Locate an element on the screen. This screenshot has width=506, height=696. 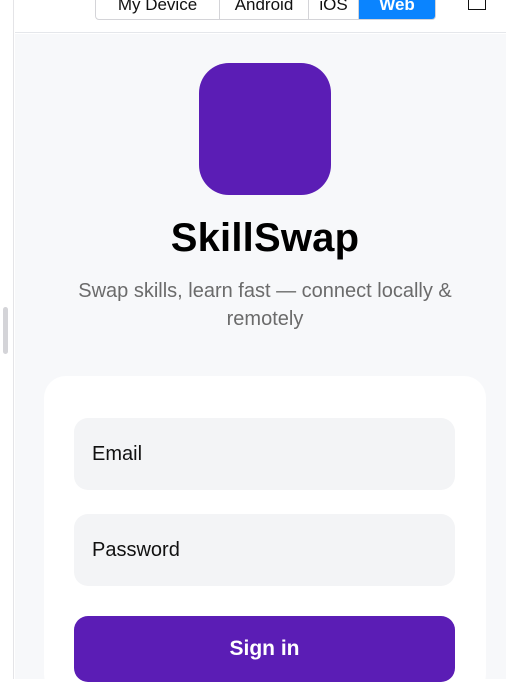
window-icon is located at coordinates (477, 5).